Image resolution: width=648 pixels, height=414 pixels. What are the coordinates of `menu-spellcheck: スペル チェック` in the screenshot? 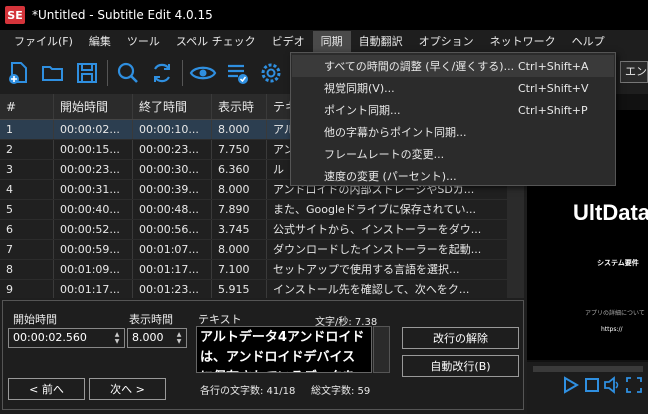 It's located at (216, 41).